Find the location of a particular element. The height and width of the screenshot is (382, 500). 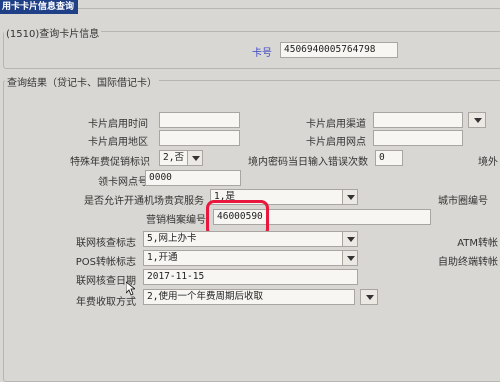

network-check-flag-select: 5,网上办卡 is located at coordinates (250, 239).